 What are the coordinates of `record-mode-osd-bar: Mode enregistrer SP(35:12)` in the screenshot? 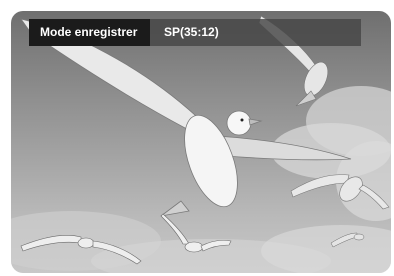 It's located at (195, 32).